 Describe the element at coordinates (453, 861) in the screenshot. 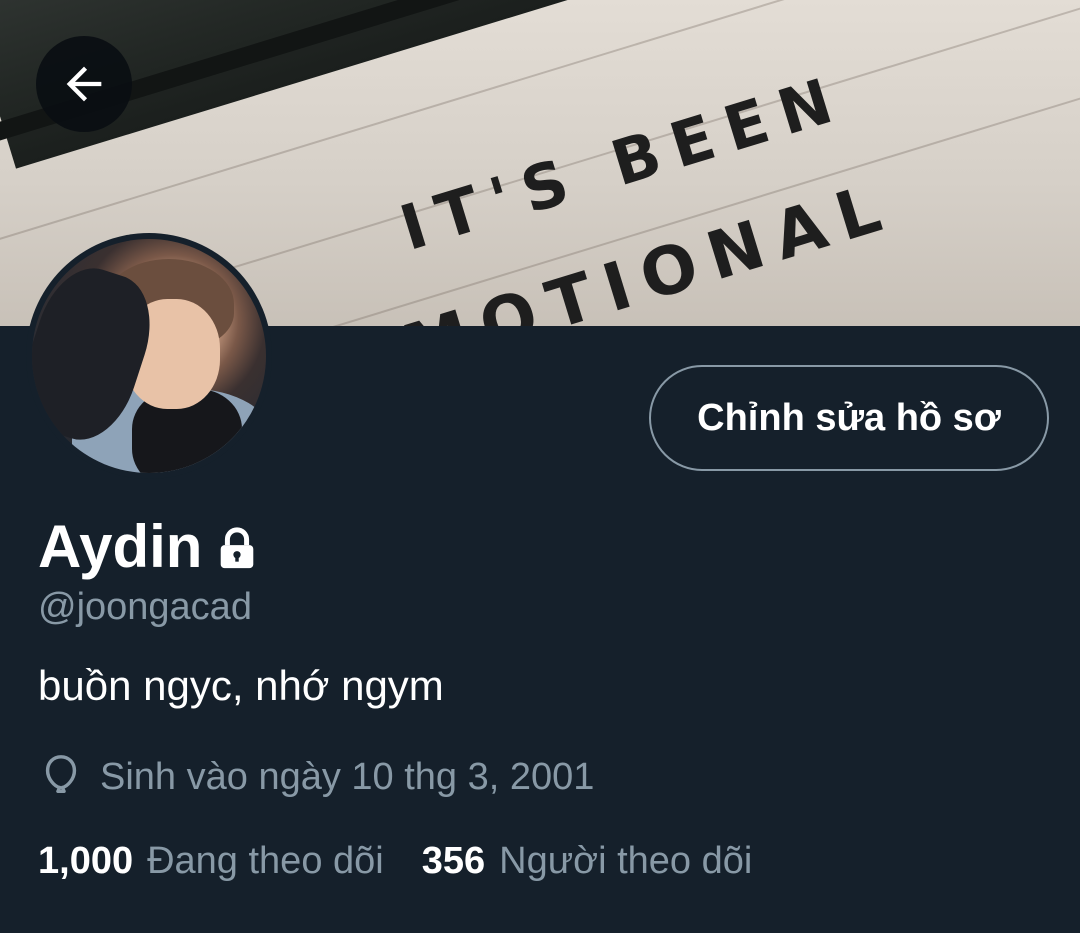

I see `followers-count: 356` at that location.